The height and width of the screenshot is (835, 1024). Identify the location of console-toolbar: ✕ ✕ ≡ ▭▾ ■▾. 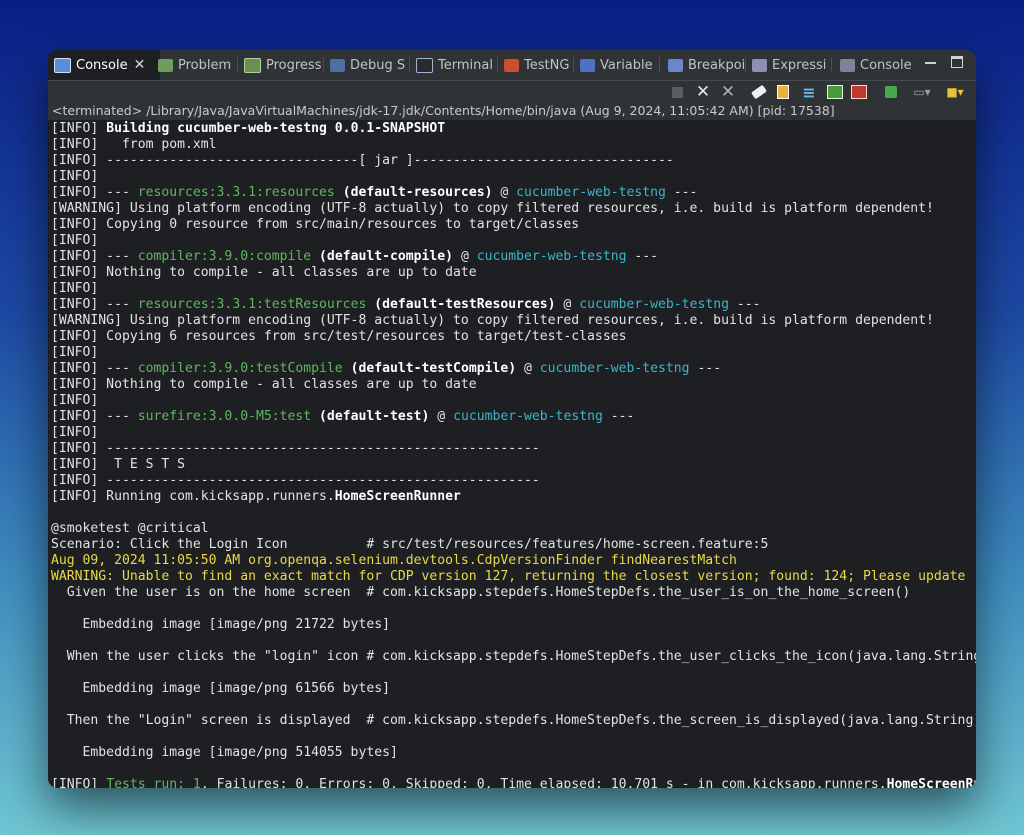
(512, 92).